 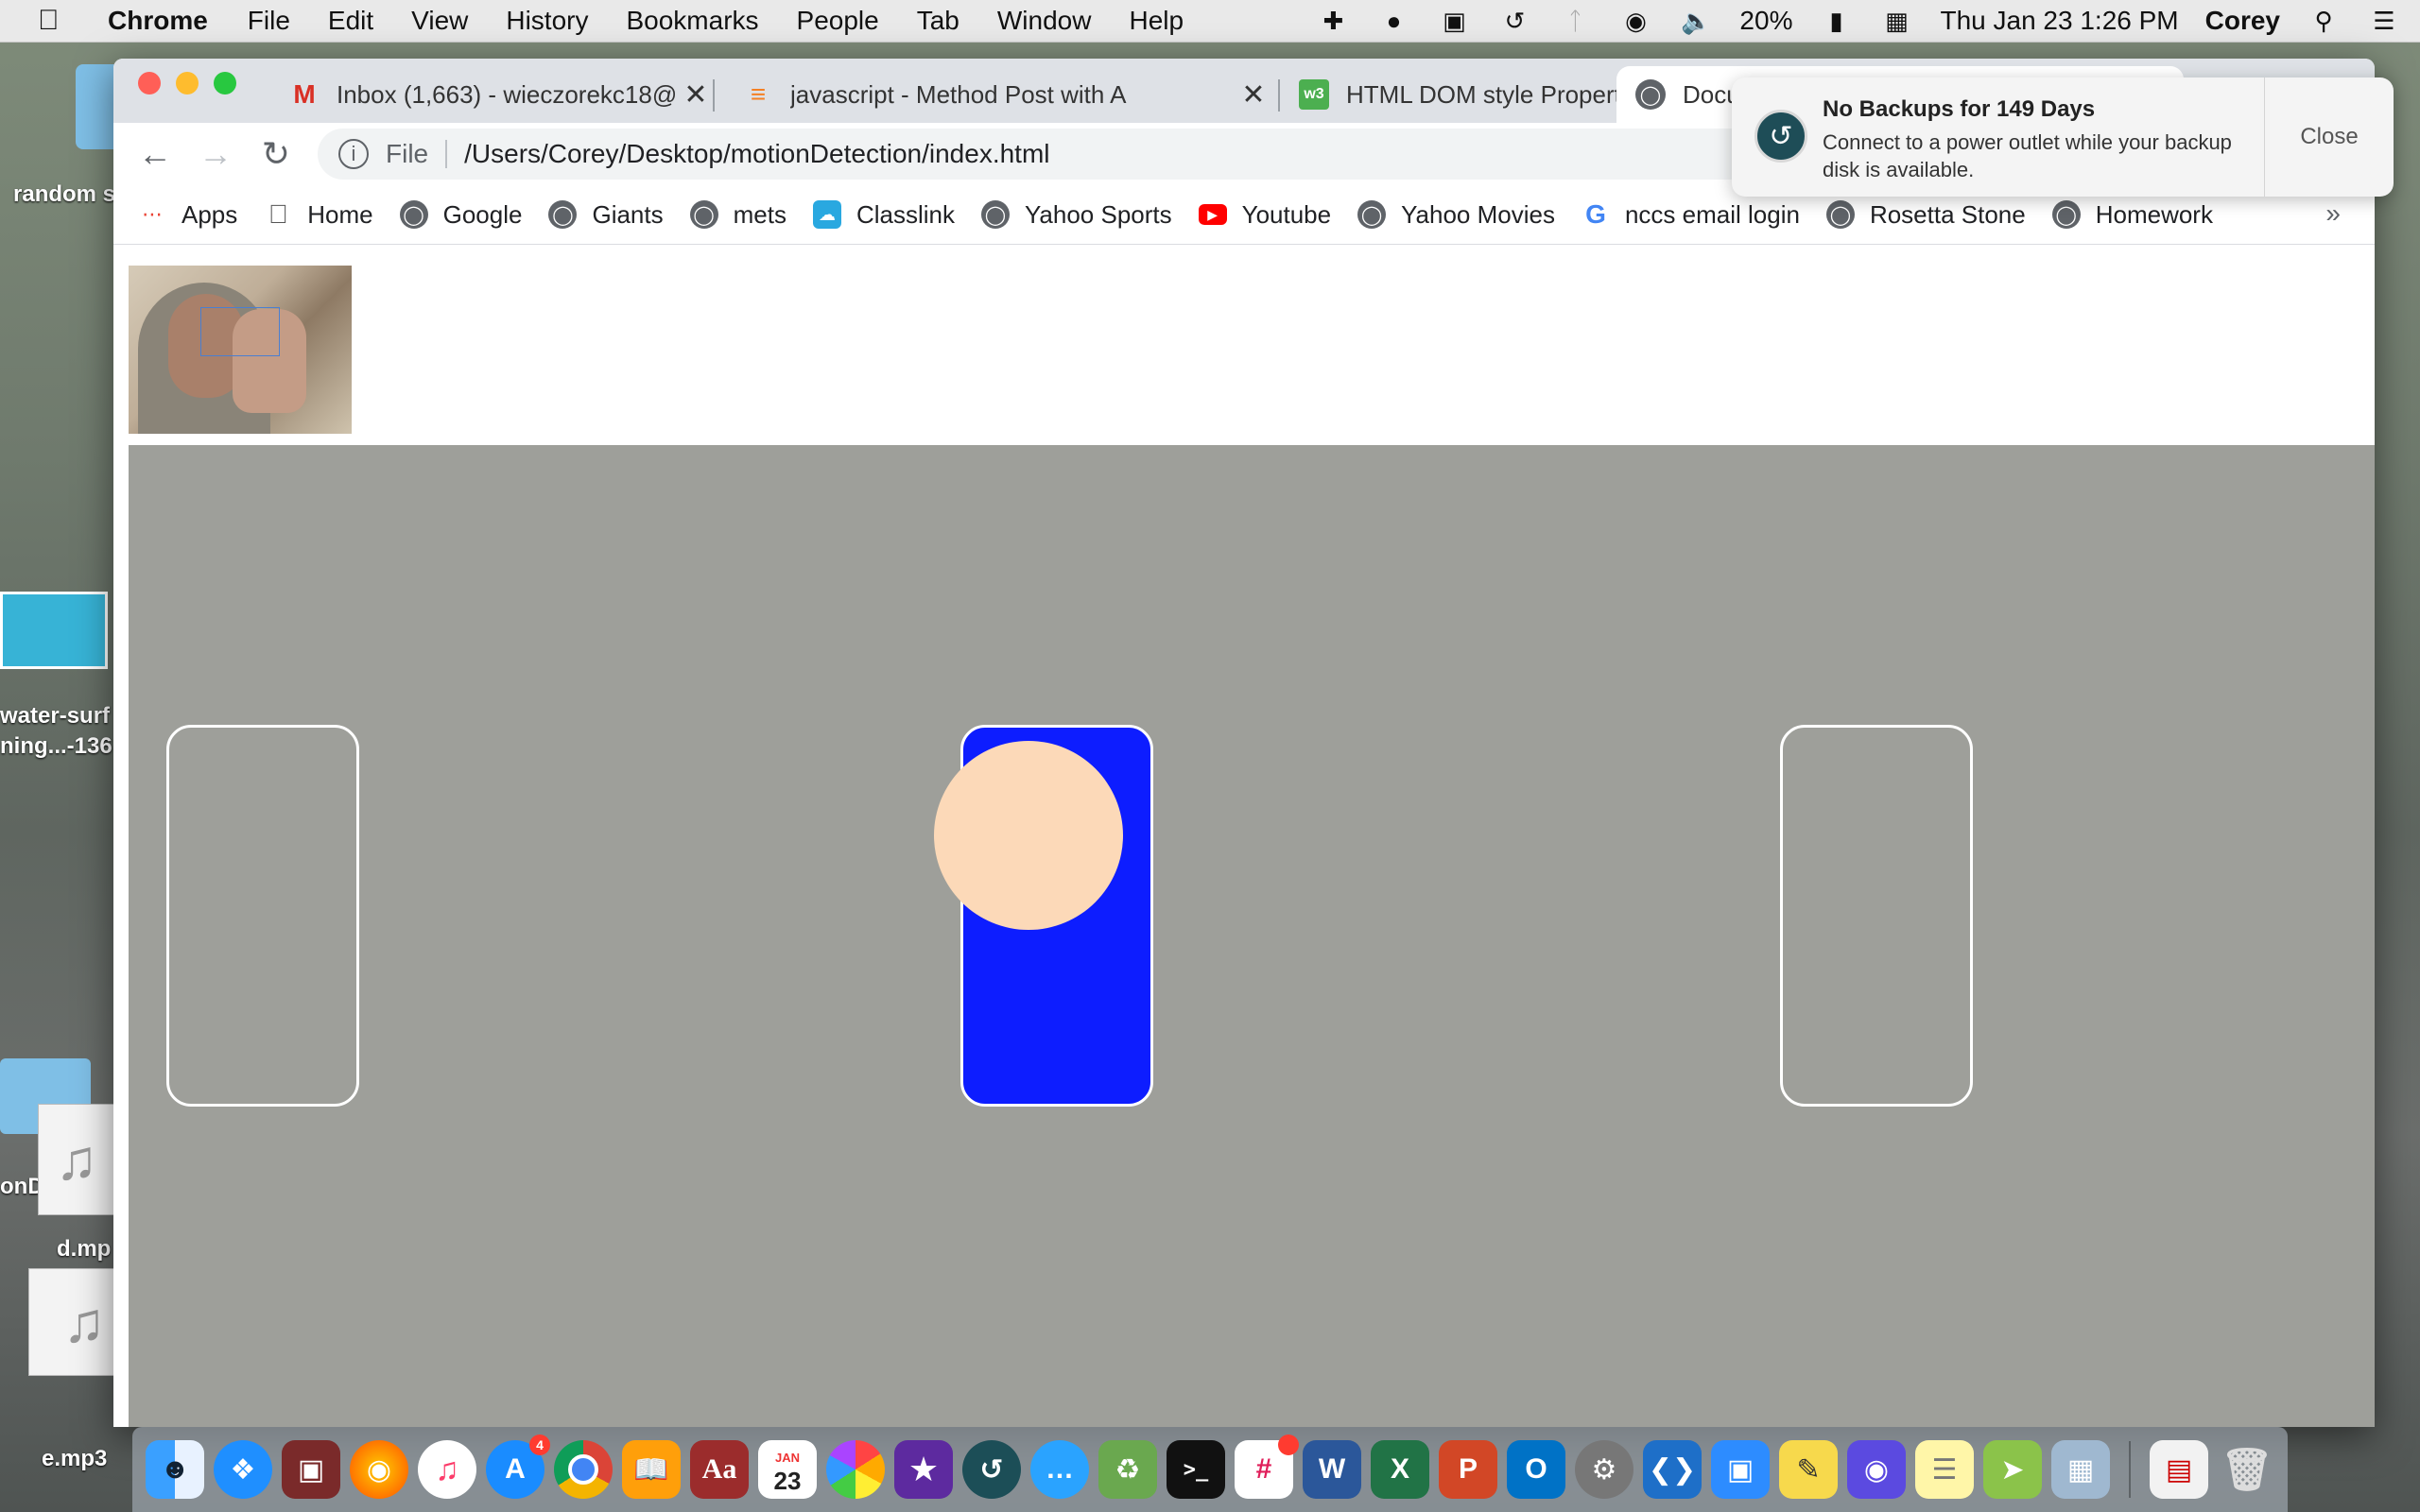 I want to click on wifi-icon: ◉, so click(x=1635, y=21).